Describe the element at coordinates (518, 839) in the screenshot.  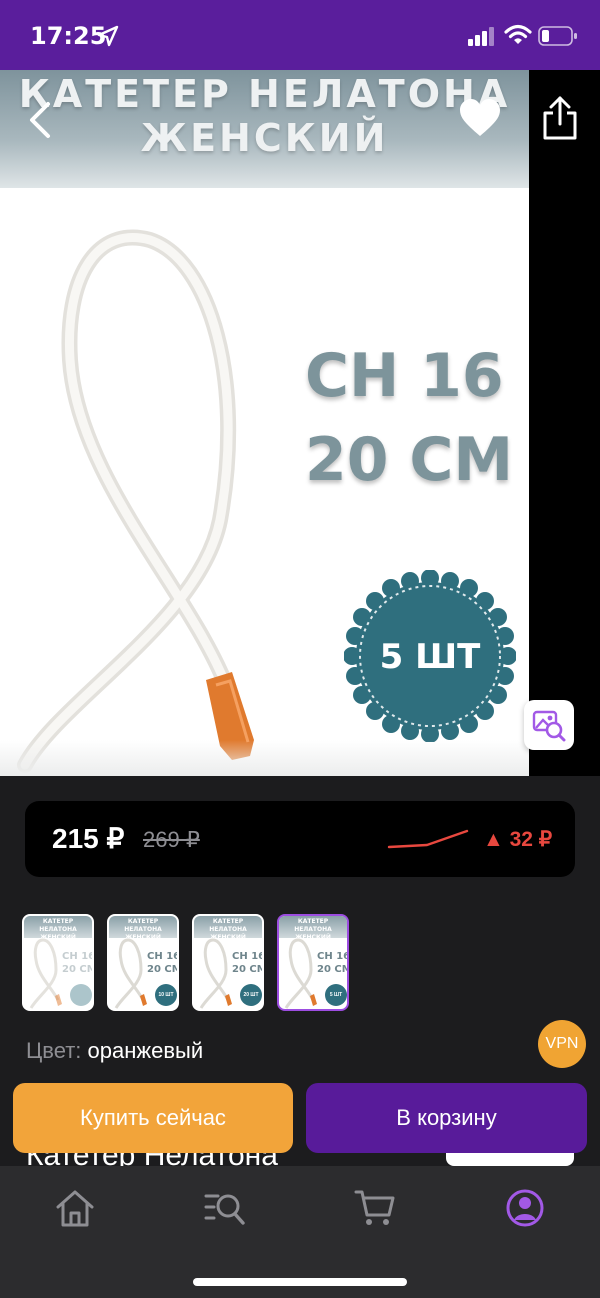
I see `price-change: ▲ 32 ₽` at that location.